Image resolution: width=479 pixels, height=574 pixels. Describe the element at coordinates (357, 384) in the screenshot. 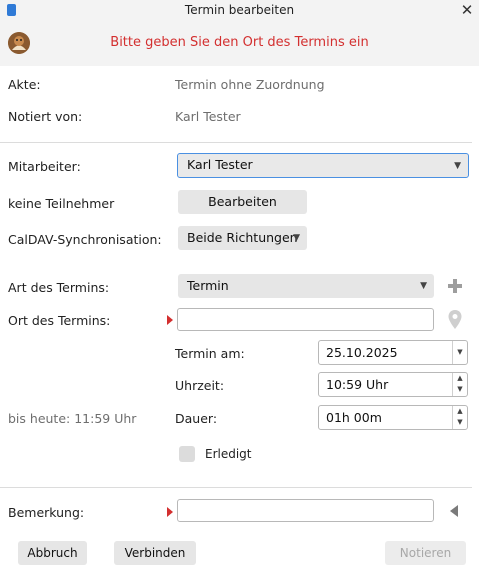

I see `uhrzeit-value: 10:59 Uhr` at that location.